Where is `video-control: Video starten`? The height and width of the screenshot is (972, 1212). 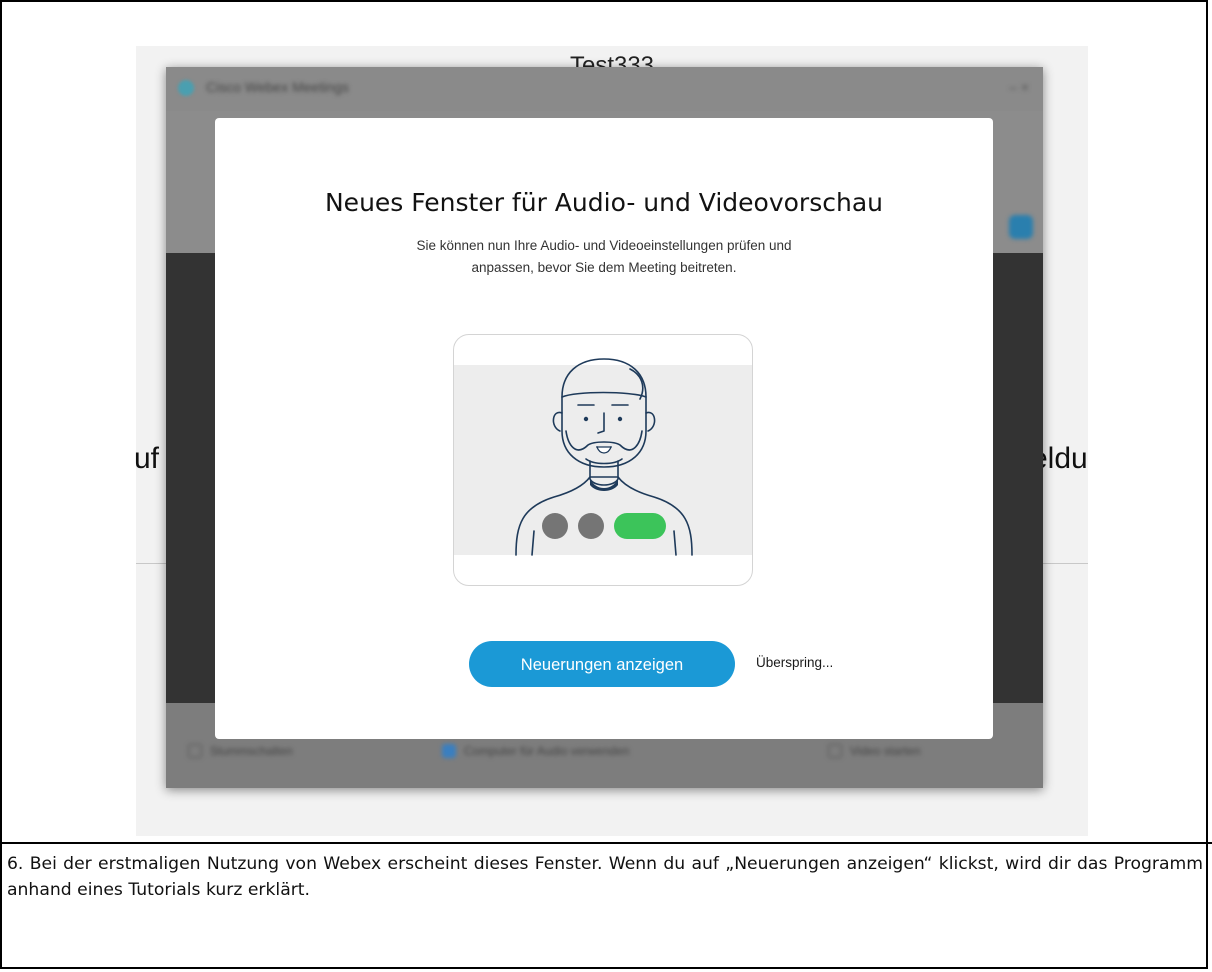 video-control: Video starten is located at coordinates (874, 751).